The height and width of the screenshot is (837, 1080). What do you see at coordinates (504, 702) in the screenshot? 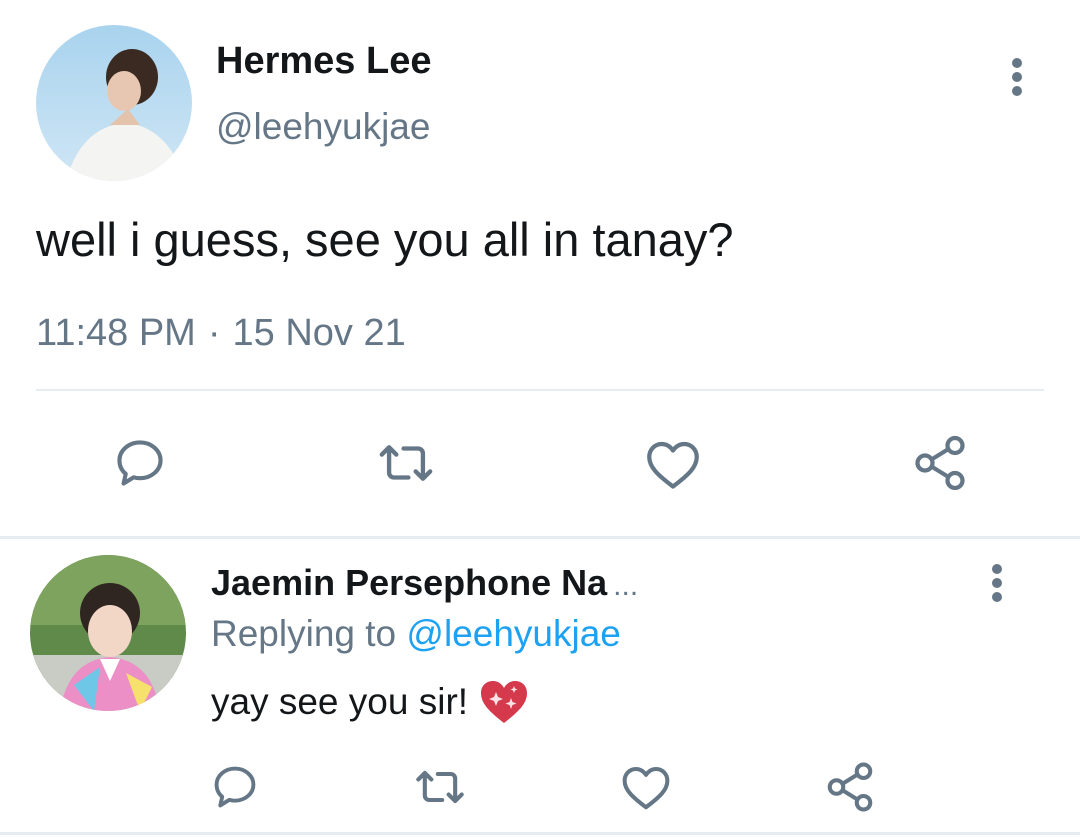
I see `sparkling-heart-emoji` at bounding box center [504, 702].